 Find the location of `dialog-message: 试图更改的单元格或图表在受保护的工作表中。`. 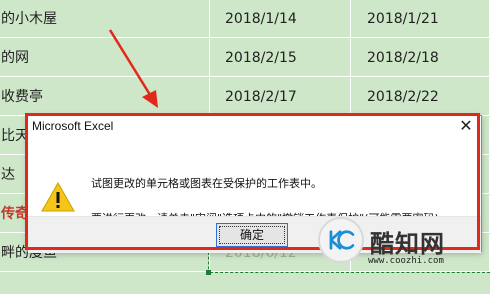

dialog-message: 试图更改的单元格或图表在受保护的工作表中。 is located at coordinates (206, 183).